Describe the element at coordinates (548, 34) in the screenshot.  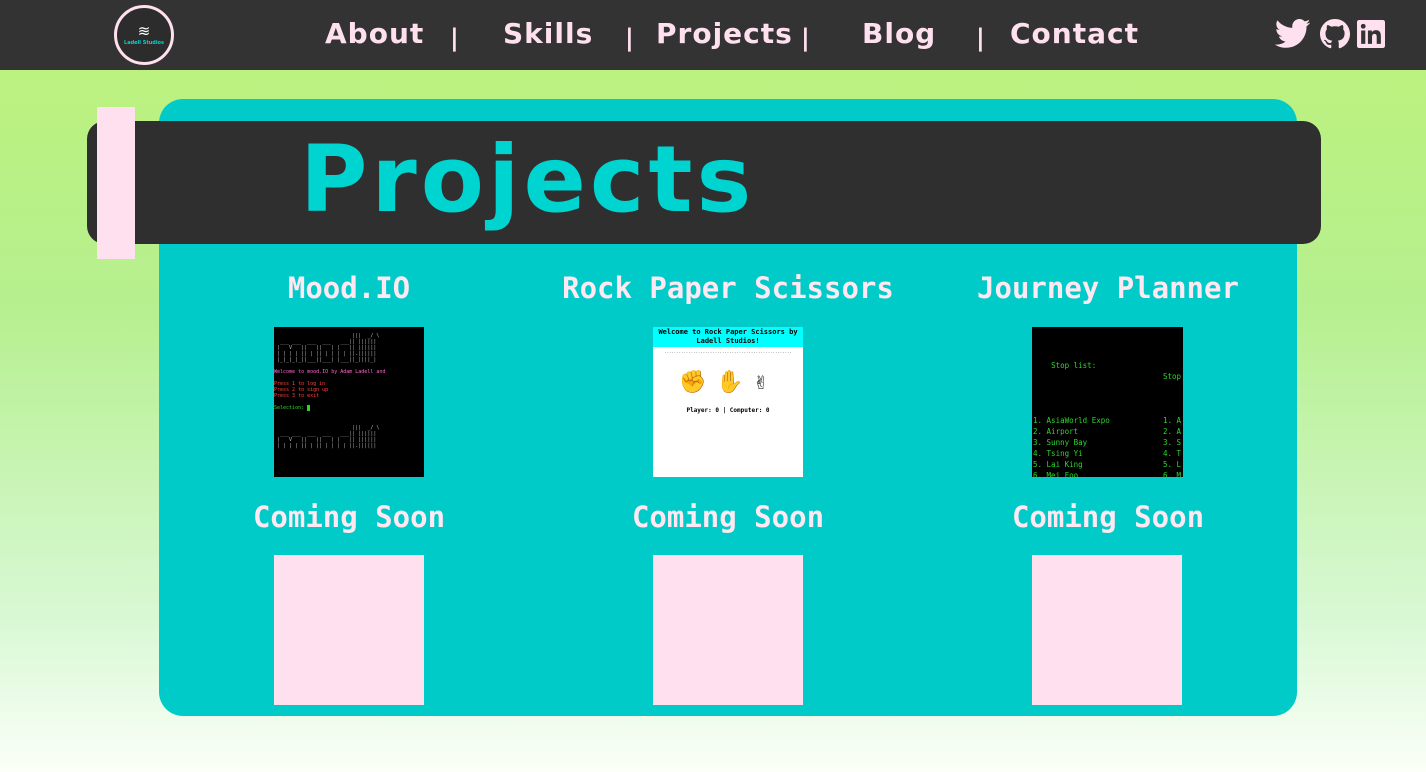
I see `nav-link-skills: Skills` at that location.